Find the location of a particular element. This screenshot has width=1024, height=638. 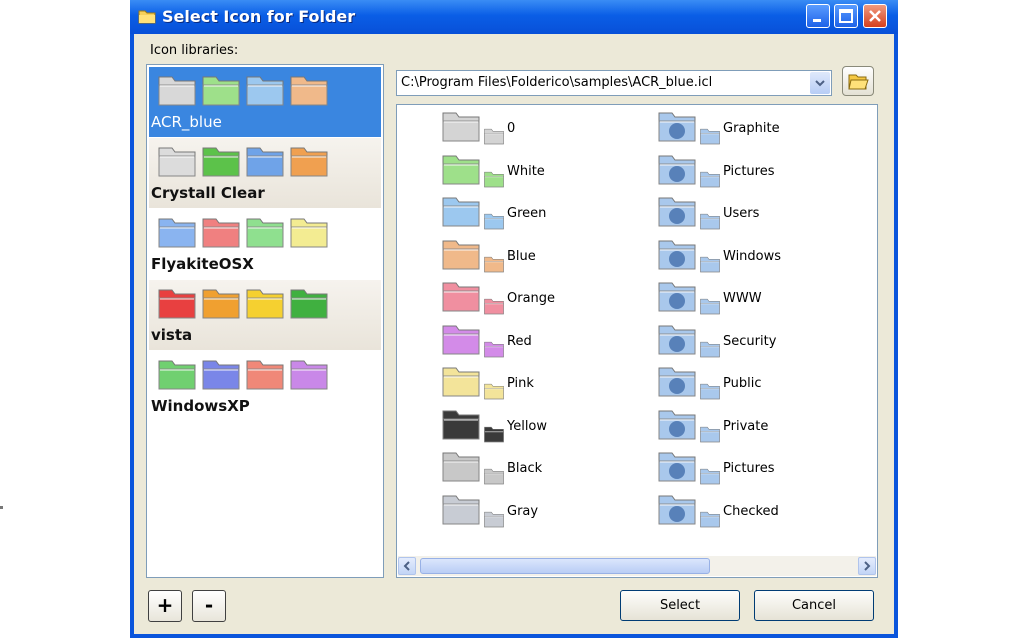

scroll-left-button is located at coordinates (407, 566).